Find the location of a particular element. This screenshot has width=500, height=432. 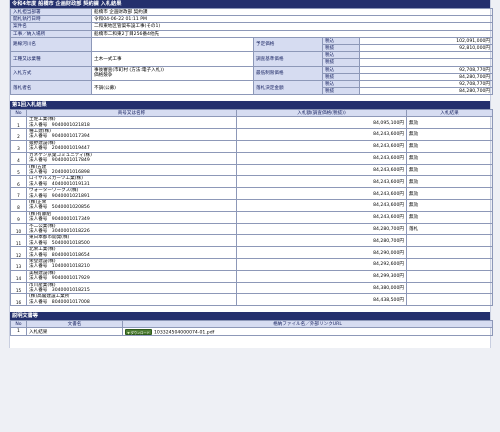

min-out-label: 税抜 is located at coordinates (341, 76).